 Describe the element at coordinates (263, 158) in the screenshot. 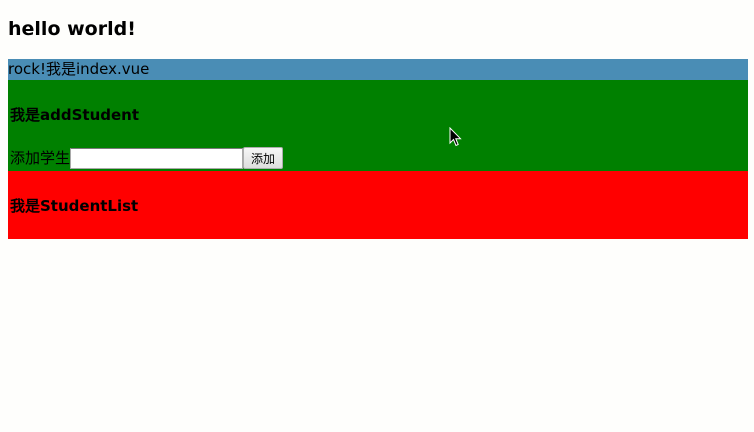

I see `add-button: 添加` at that location.